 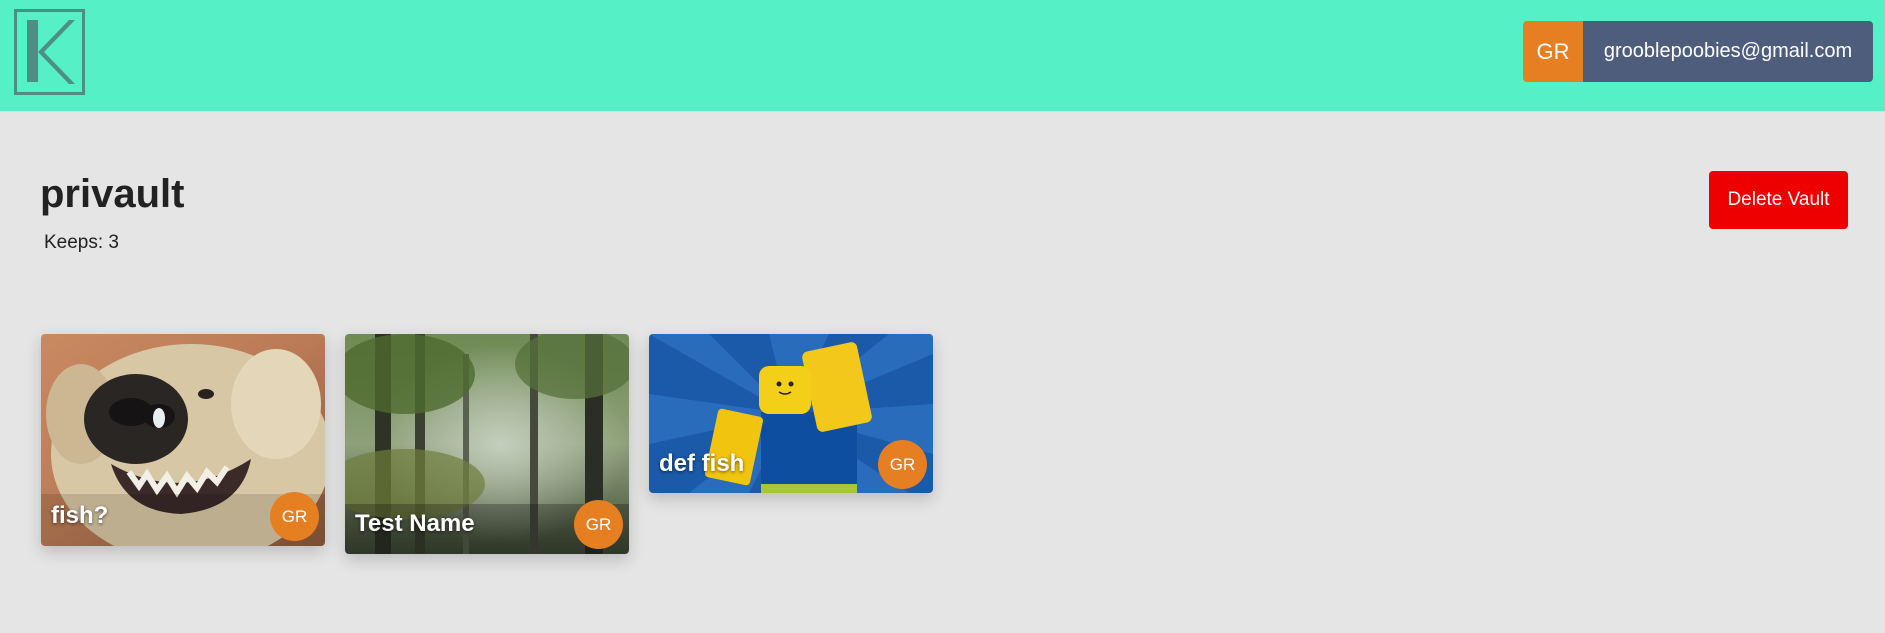 What do you see at coordinates (81, 242) in the screenshot?
I see `keeps-count: Keeps: 3` at bounding box center [81, 242].